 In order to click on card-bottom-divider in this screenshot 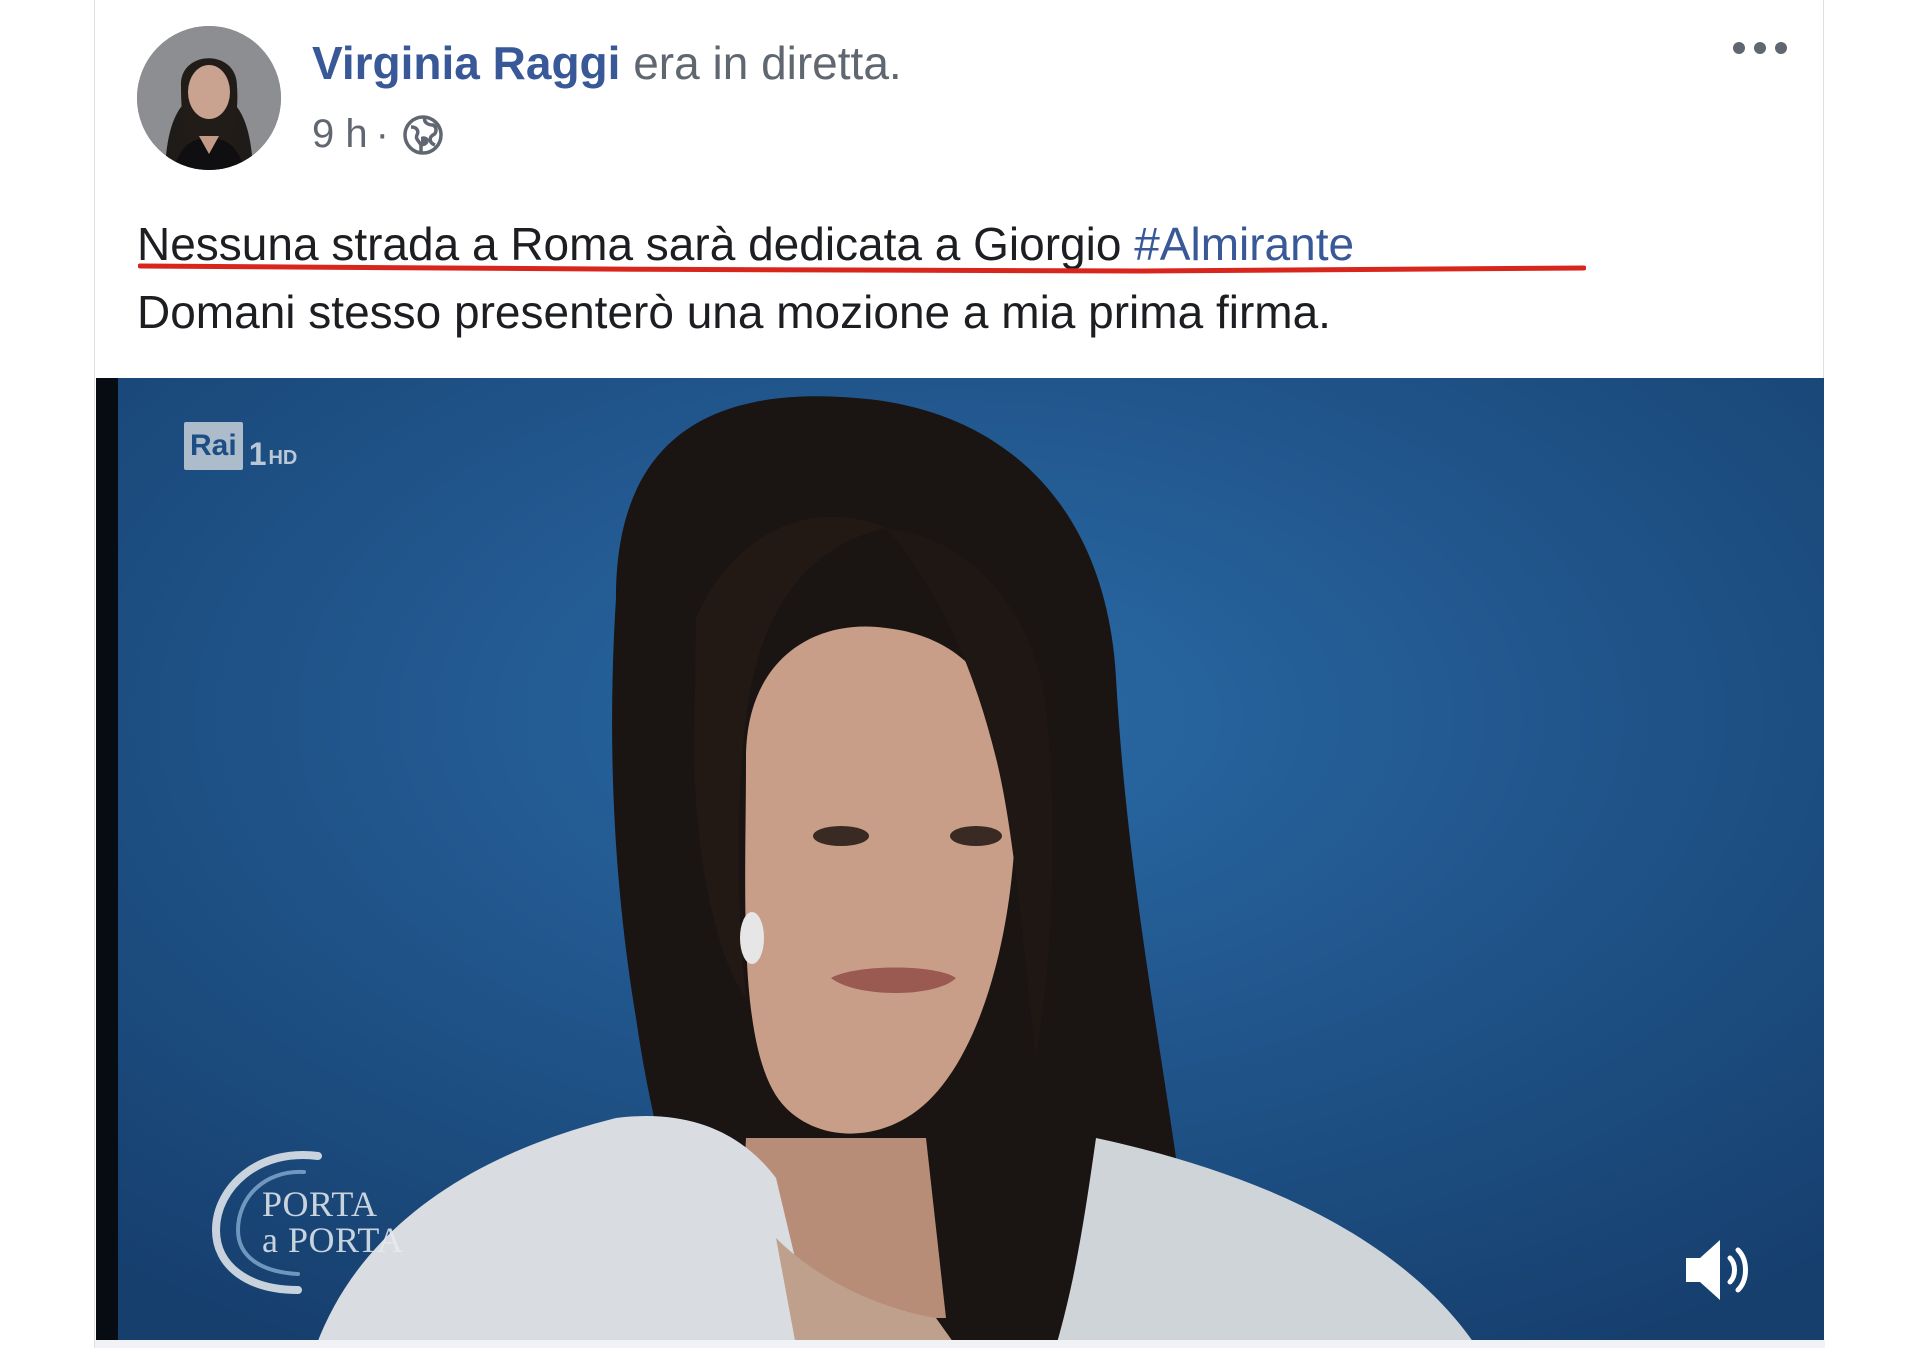, I will do `click(960, 1344)`.